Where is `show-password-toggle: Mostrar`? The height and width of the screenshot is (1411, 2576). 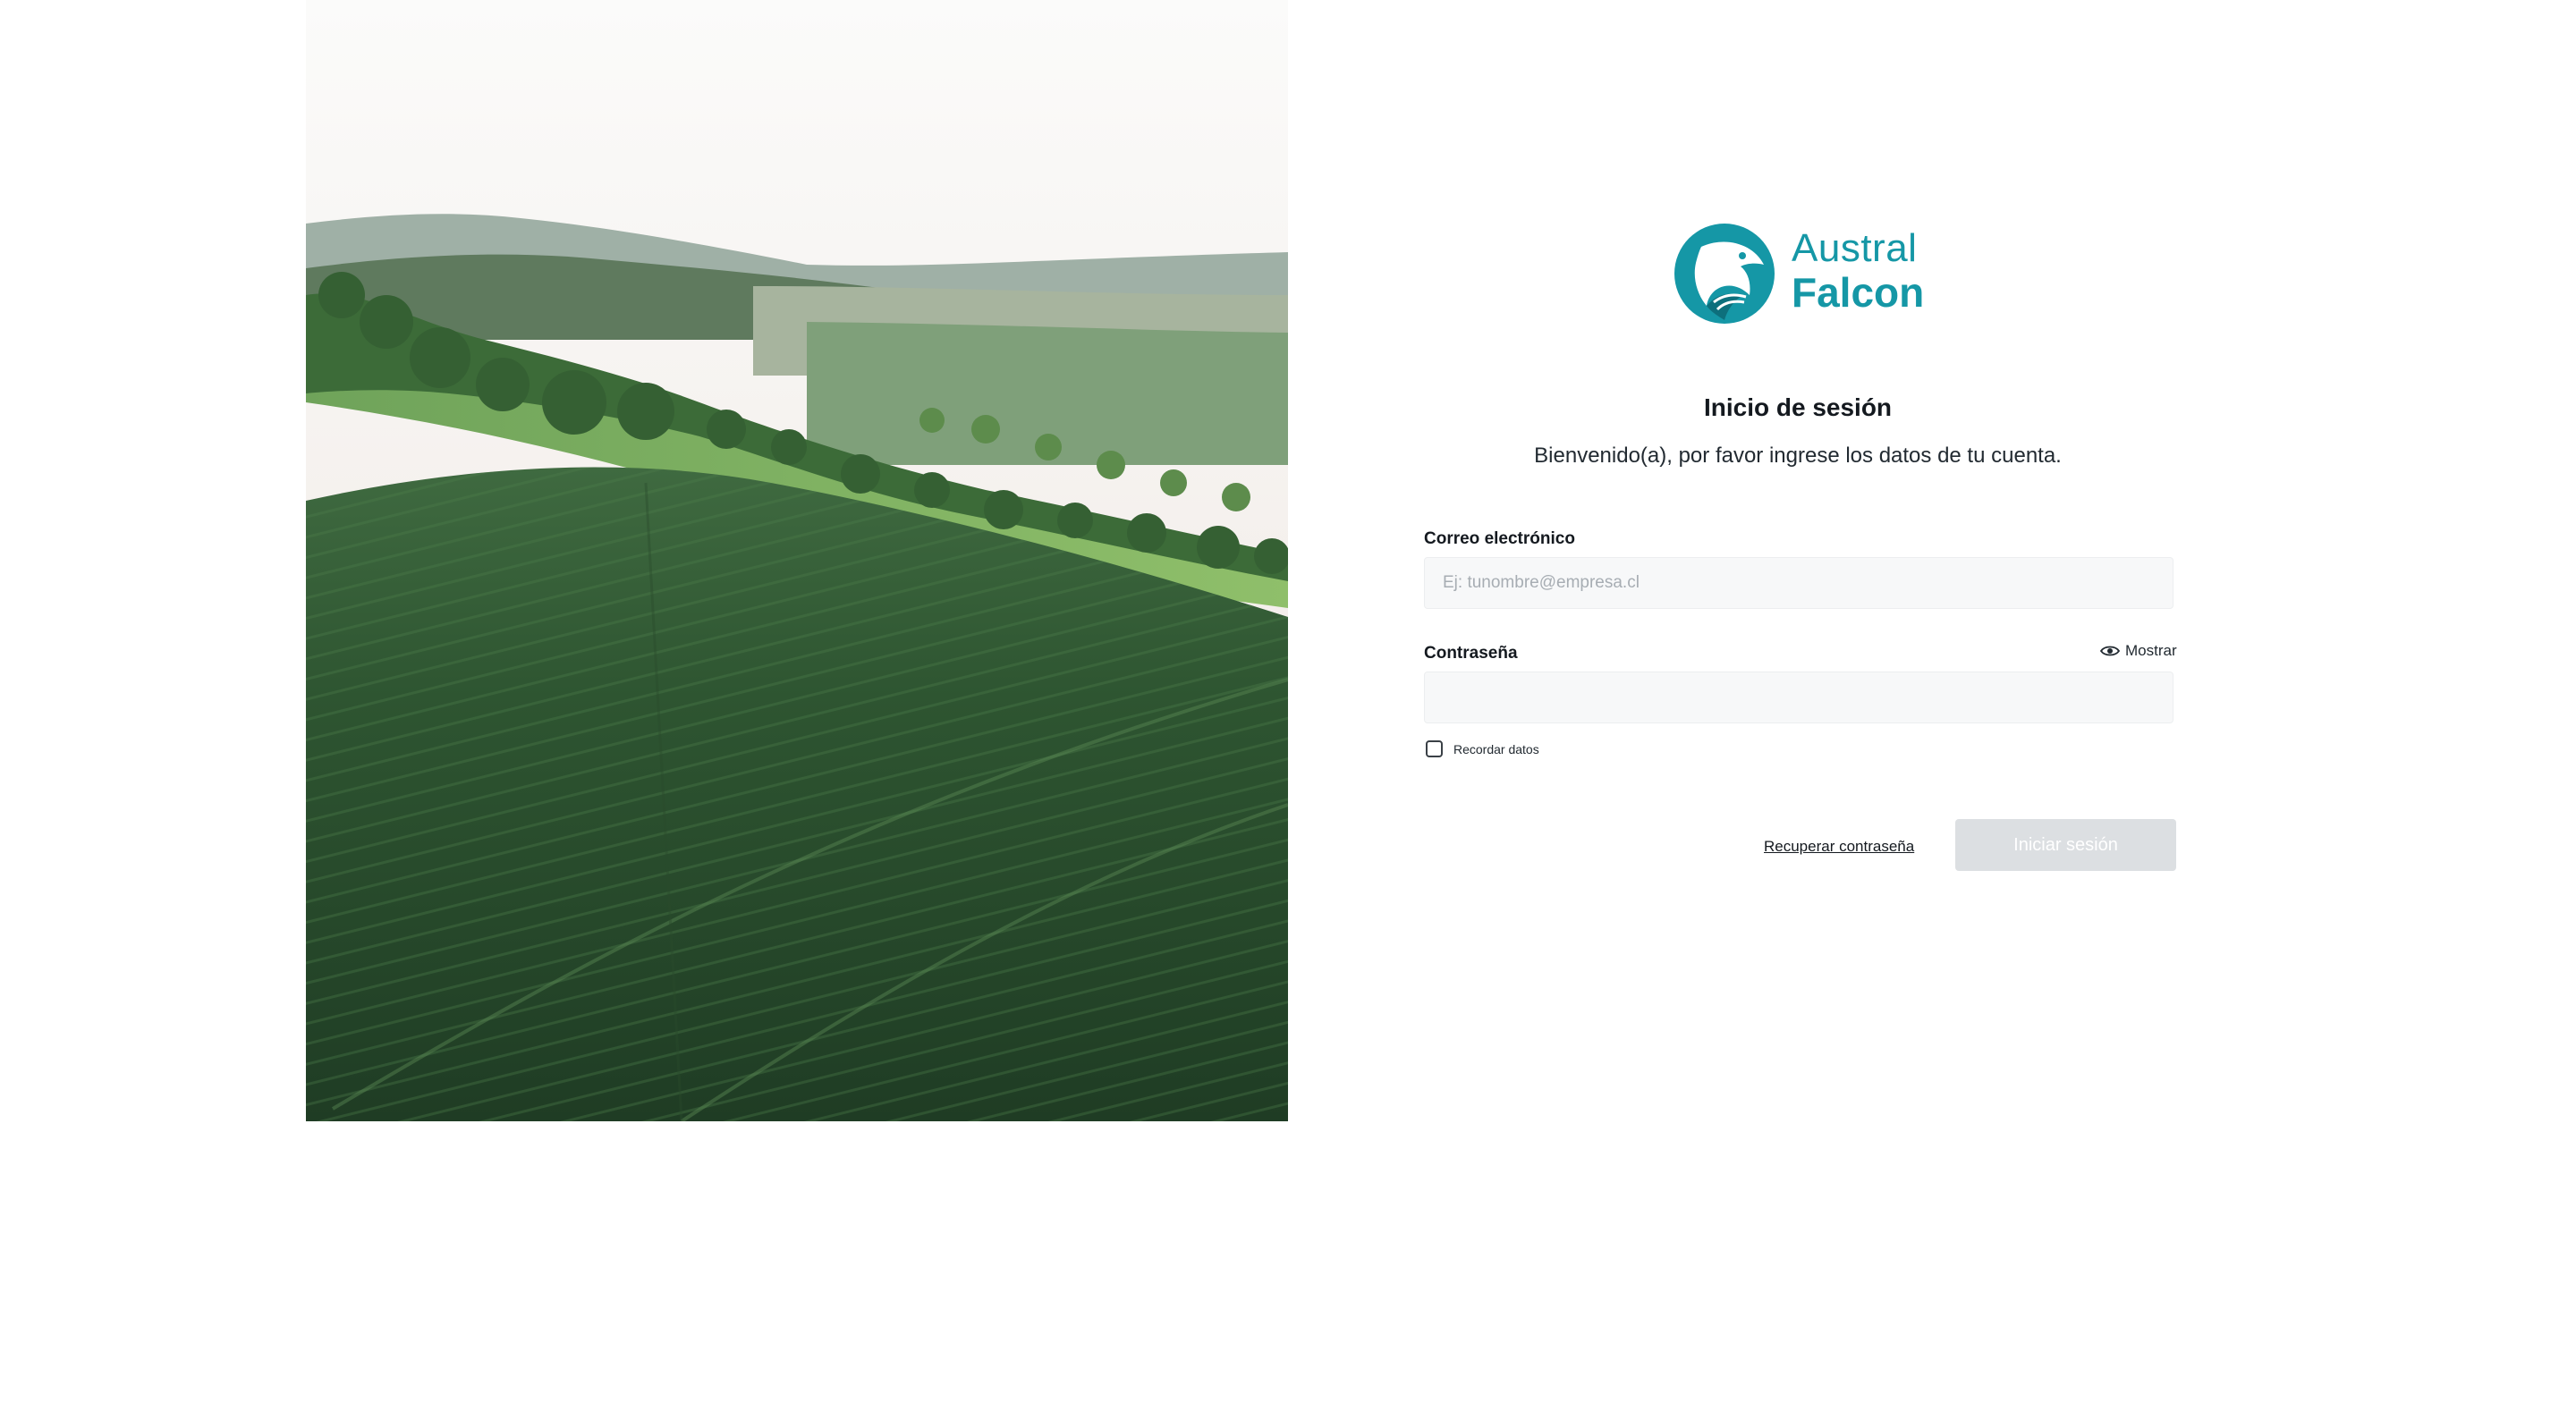
show-password-toggle: Mostrar is located at coordinates (2138, 651).